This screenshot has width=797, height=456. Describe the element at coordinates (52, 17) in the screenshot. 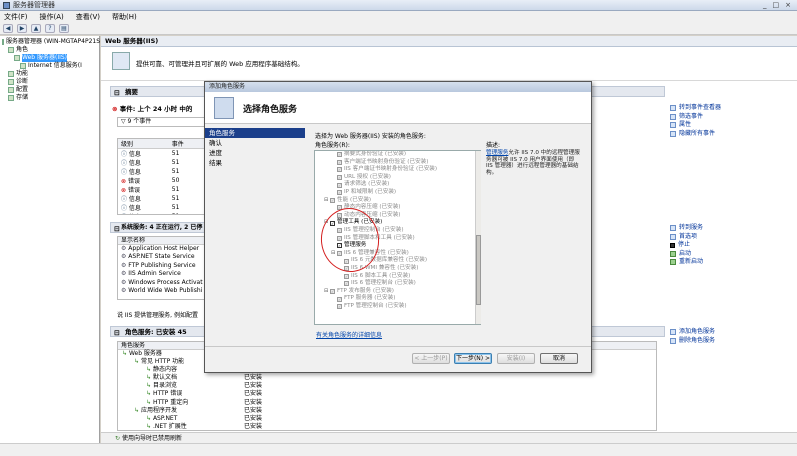

I see `menu-action: 操作(A)` at that location.